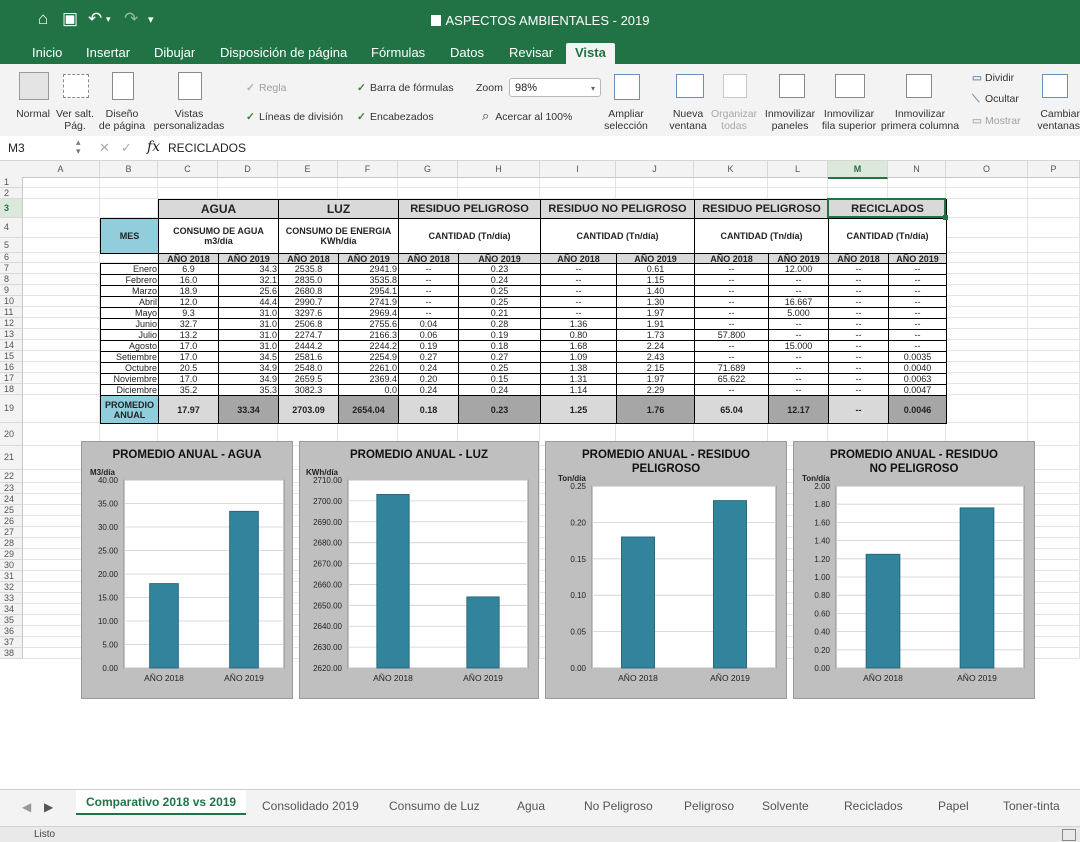 This screenshot has width=1080, height=842. I want to click on subheader-agua: CONSUMO DE AGUA m3/día, so click(218, 236).